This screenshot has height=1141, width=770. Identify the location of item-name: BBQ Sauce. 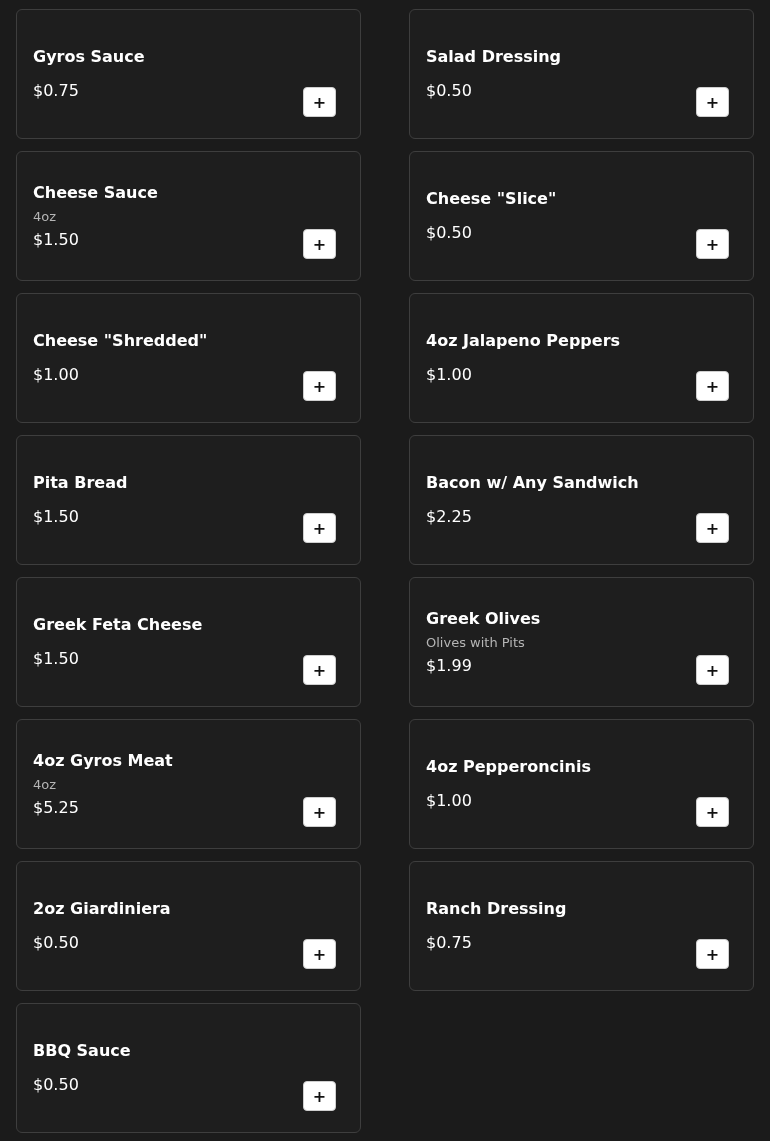
(82, 1051).